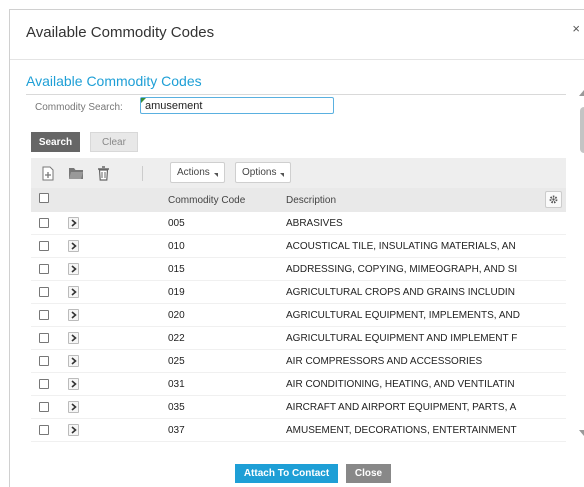  Describe the element at coordinates (311, 200) in the screenshot. I see `column-header-description: Description` at that location.